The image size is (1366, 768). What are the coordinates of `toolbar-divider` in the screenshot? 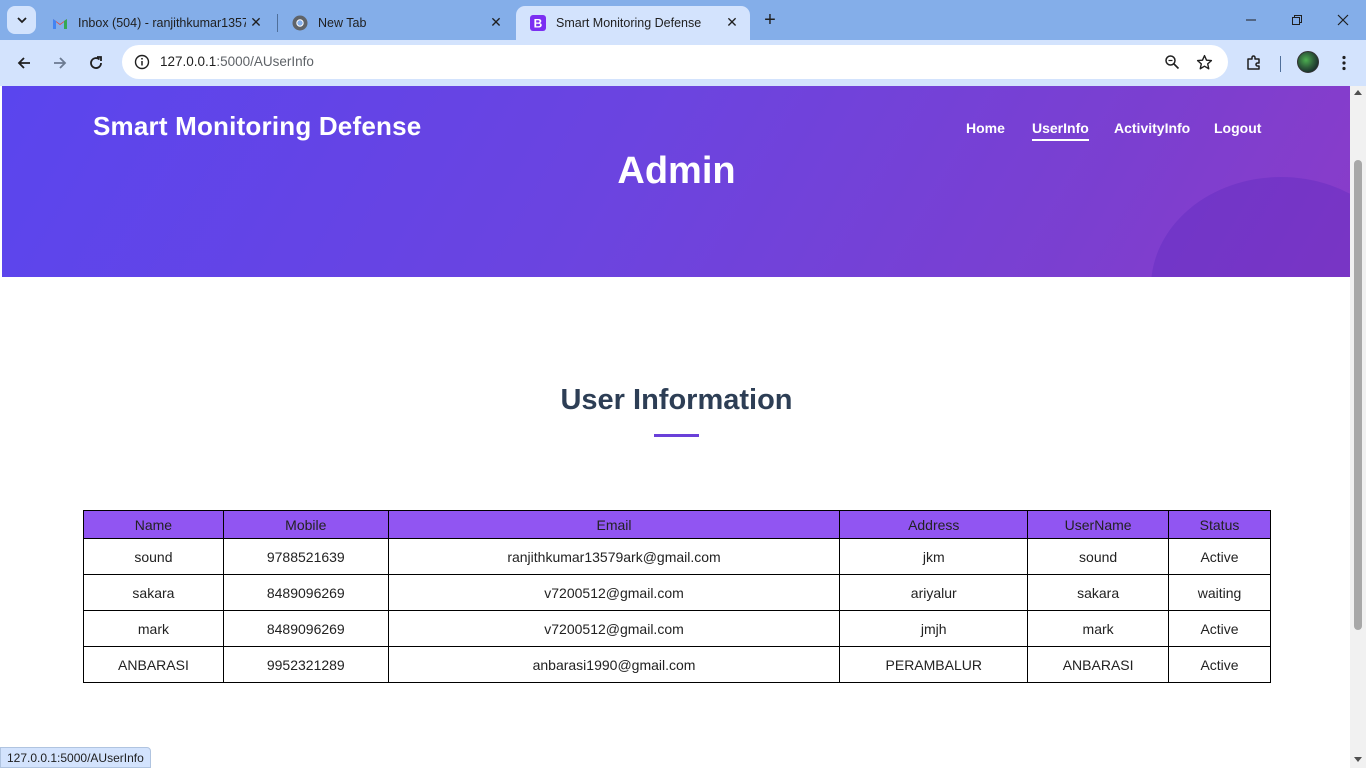 It's located at (1280, 64).